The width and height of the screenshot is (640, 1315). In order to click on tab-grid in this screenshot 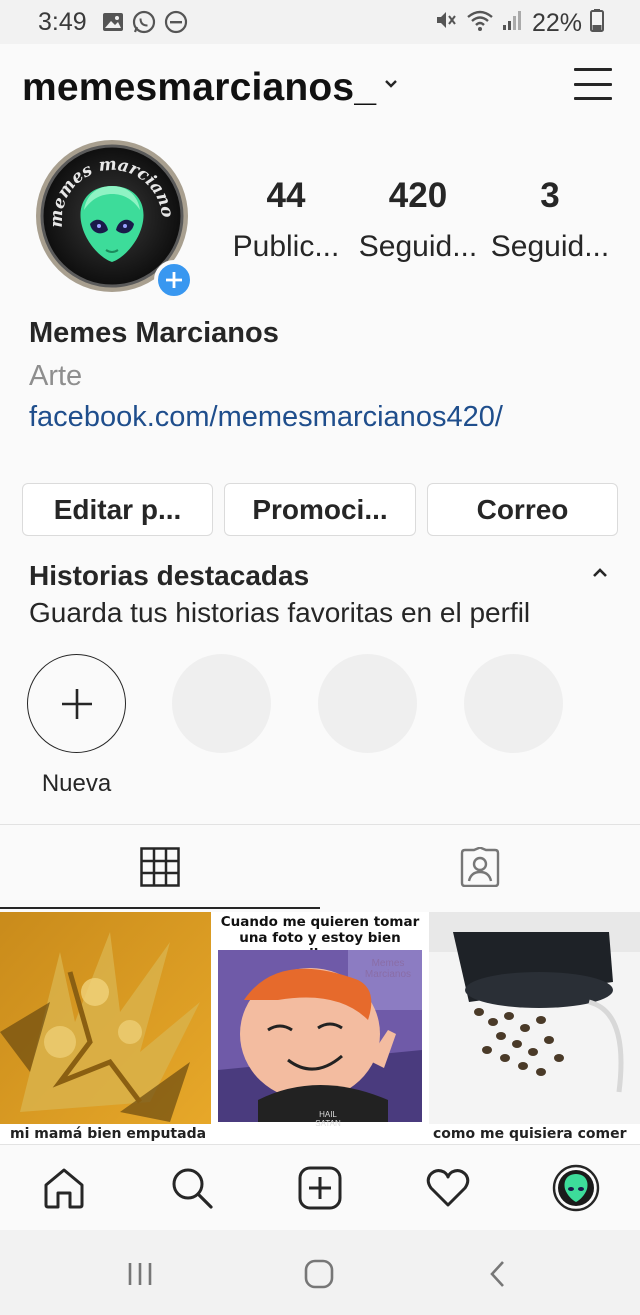, I will do `click(160, 867)`.